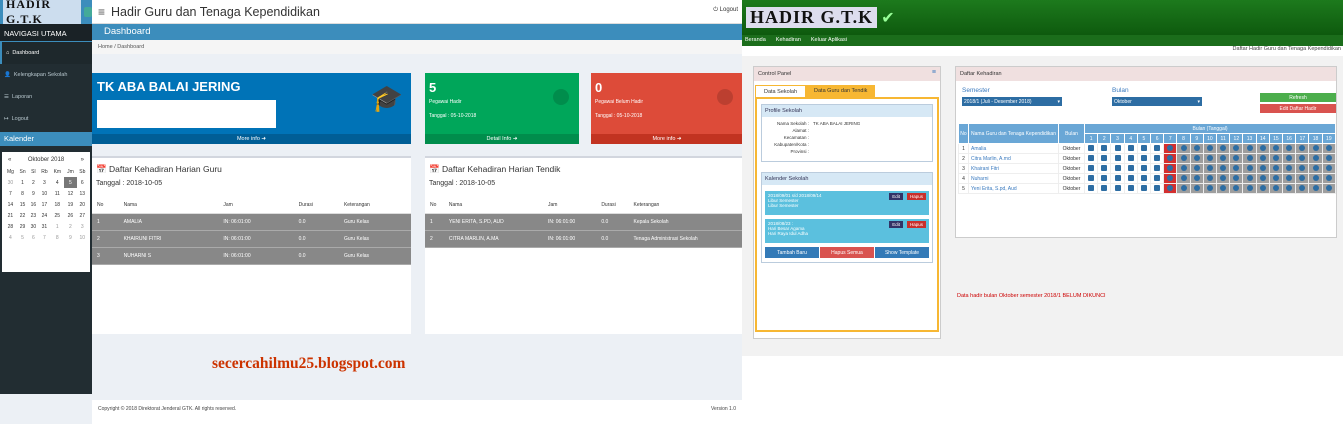 The image size is (1343, 424). Describe the element at coordinates (725, 10) in the screenshot. I see `logout-link: ⏻ Logout` at that location.